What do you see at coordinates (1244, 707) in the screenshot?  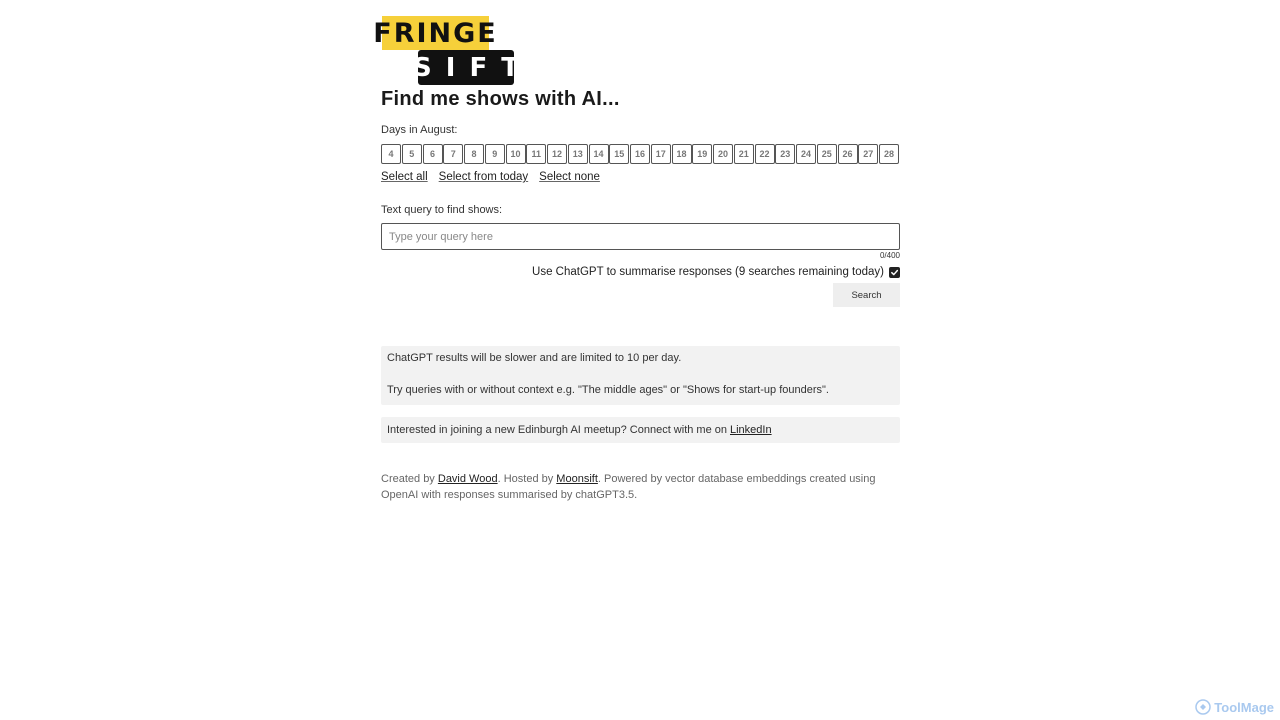 I see `watermark-text: ToolMage` at bounding box center [1244, 707].